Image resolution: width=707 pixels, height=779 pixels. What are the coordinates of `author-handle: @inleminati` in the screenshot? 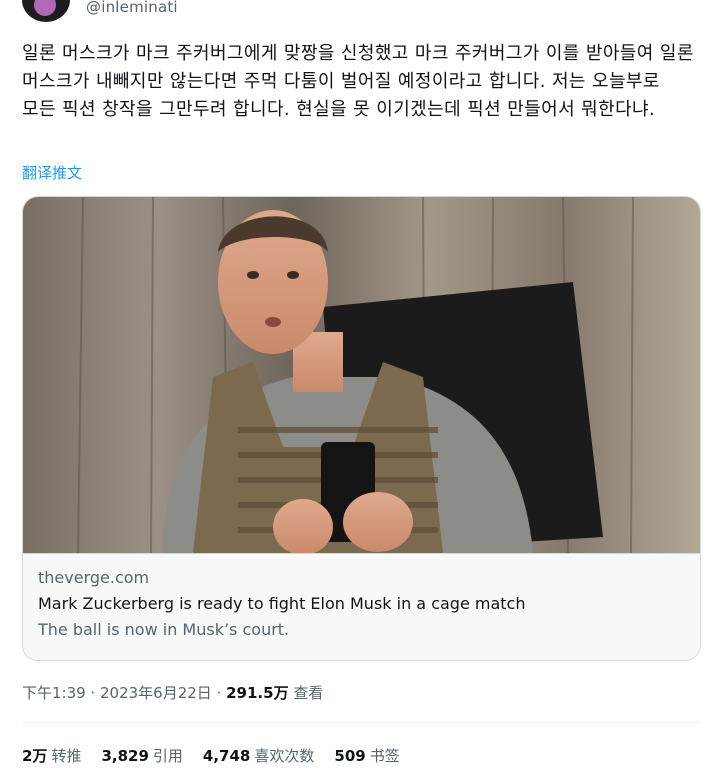 It's located at (132, 8).